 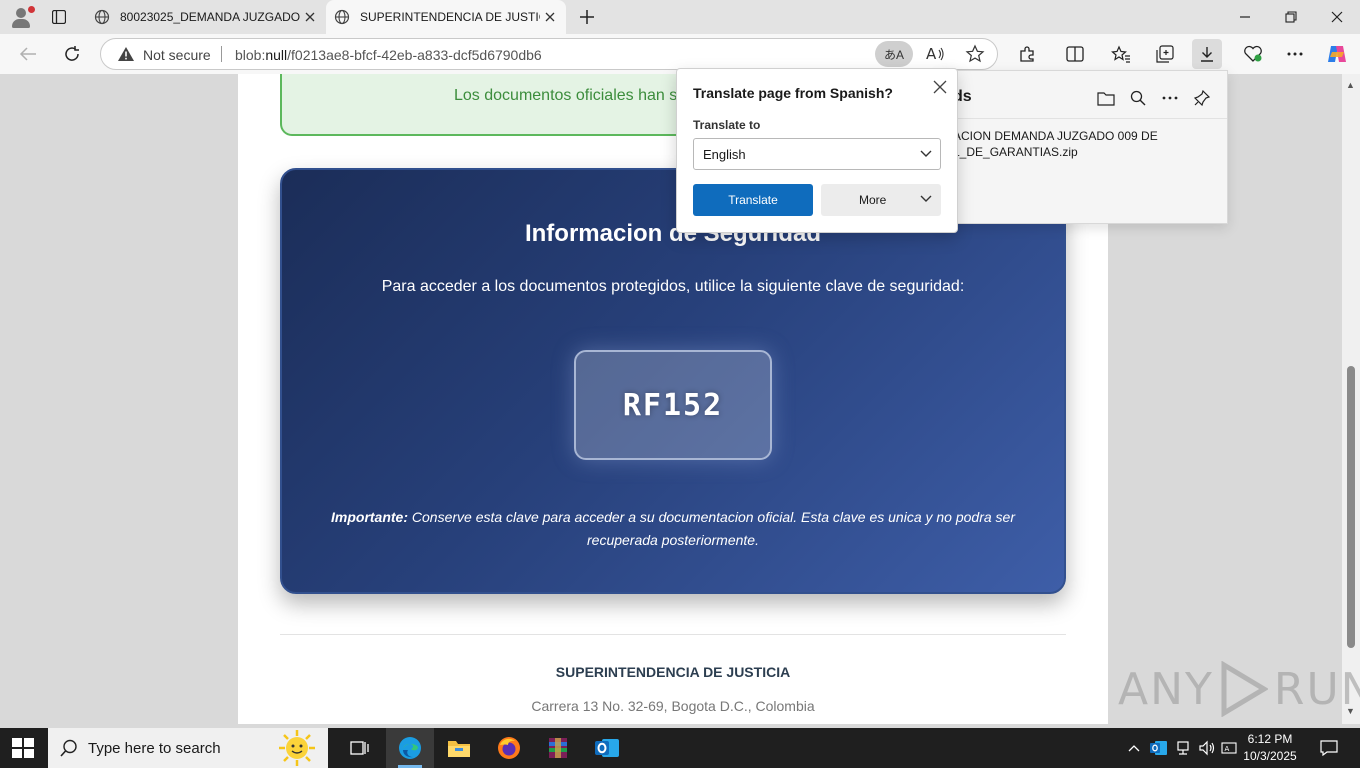 I want to click on page-scrollbar: ▲ ▼, so click(x=1351, y=399).